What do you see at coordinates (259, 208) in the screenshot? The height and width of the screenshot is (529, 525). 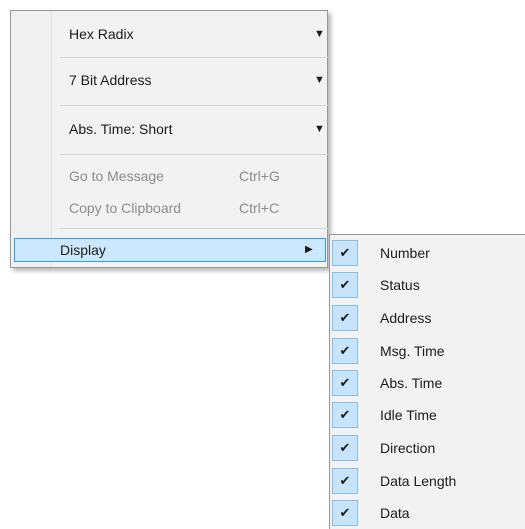 I see `copy-to-clipboard-shortcut: Ctrl+C` at bounding box center [259, 208].